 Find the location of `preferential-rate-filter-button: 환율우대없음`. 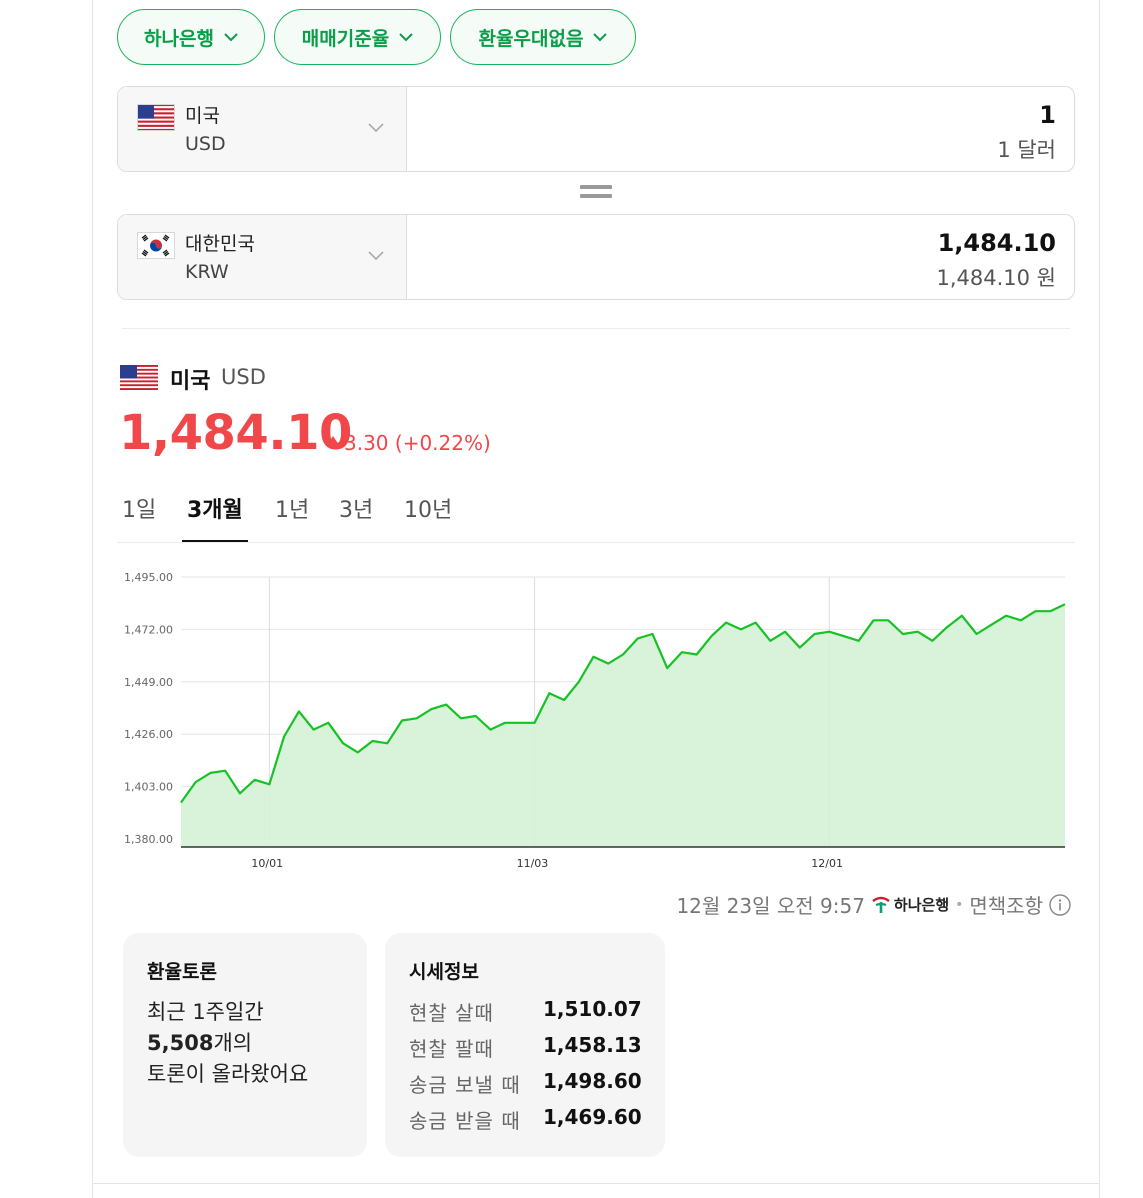

preferential-rate-filter-button: 환율우대없음 is located at coordinates (543, 37).